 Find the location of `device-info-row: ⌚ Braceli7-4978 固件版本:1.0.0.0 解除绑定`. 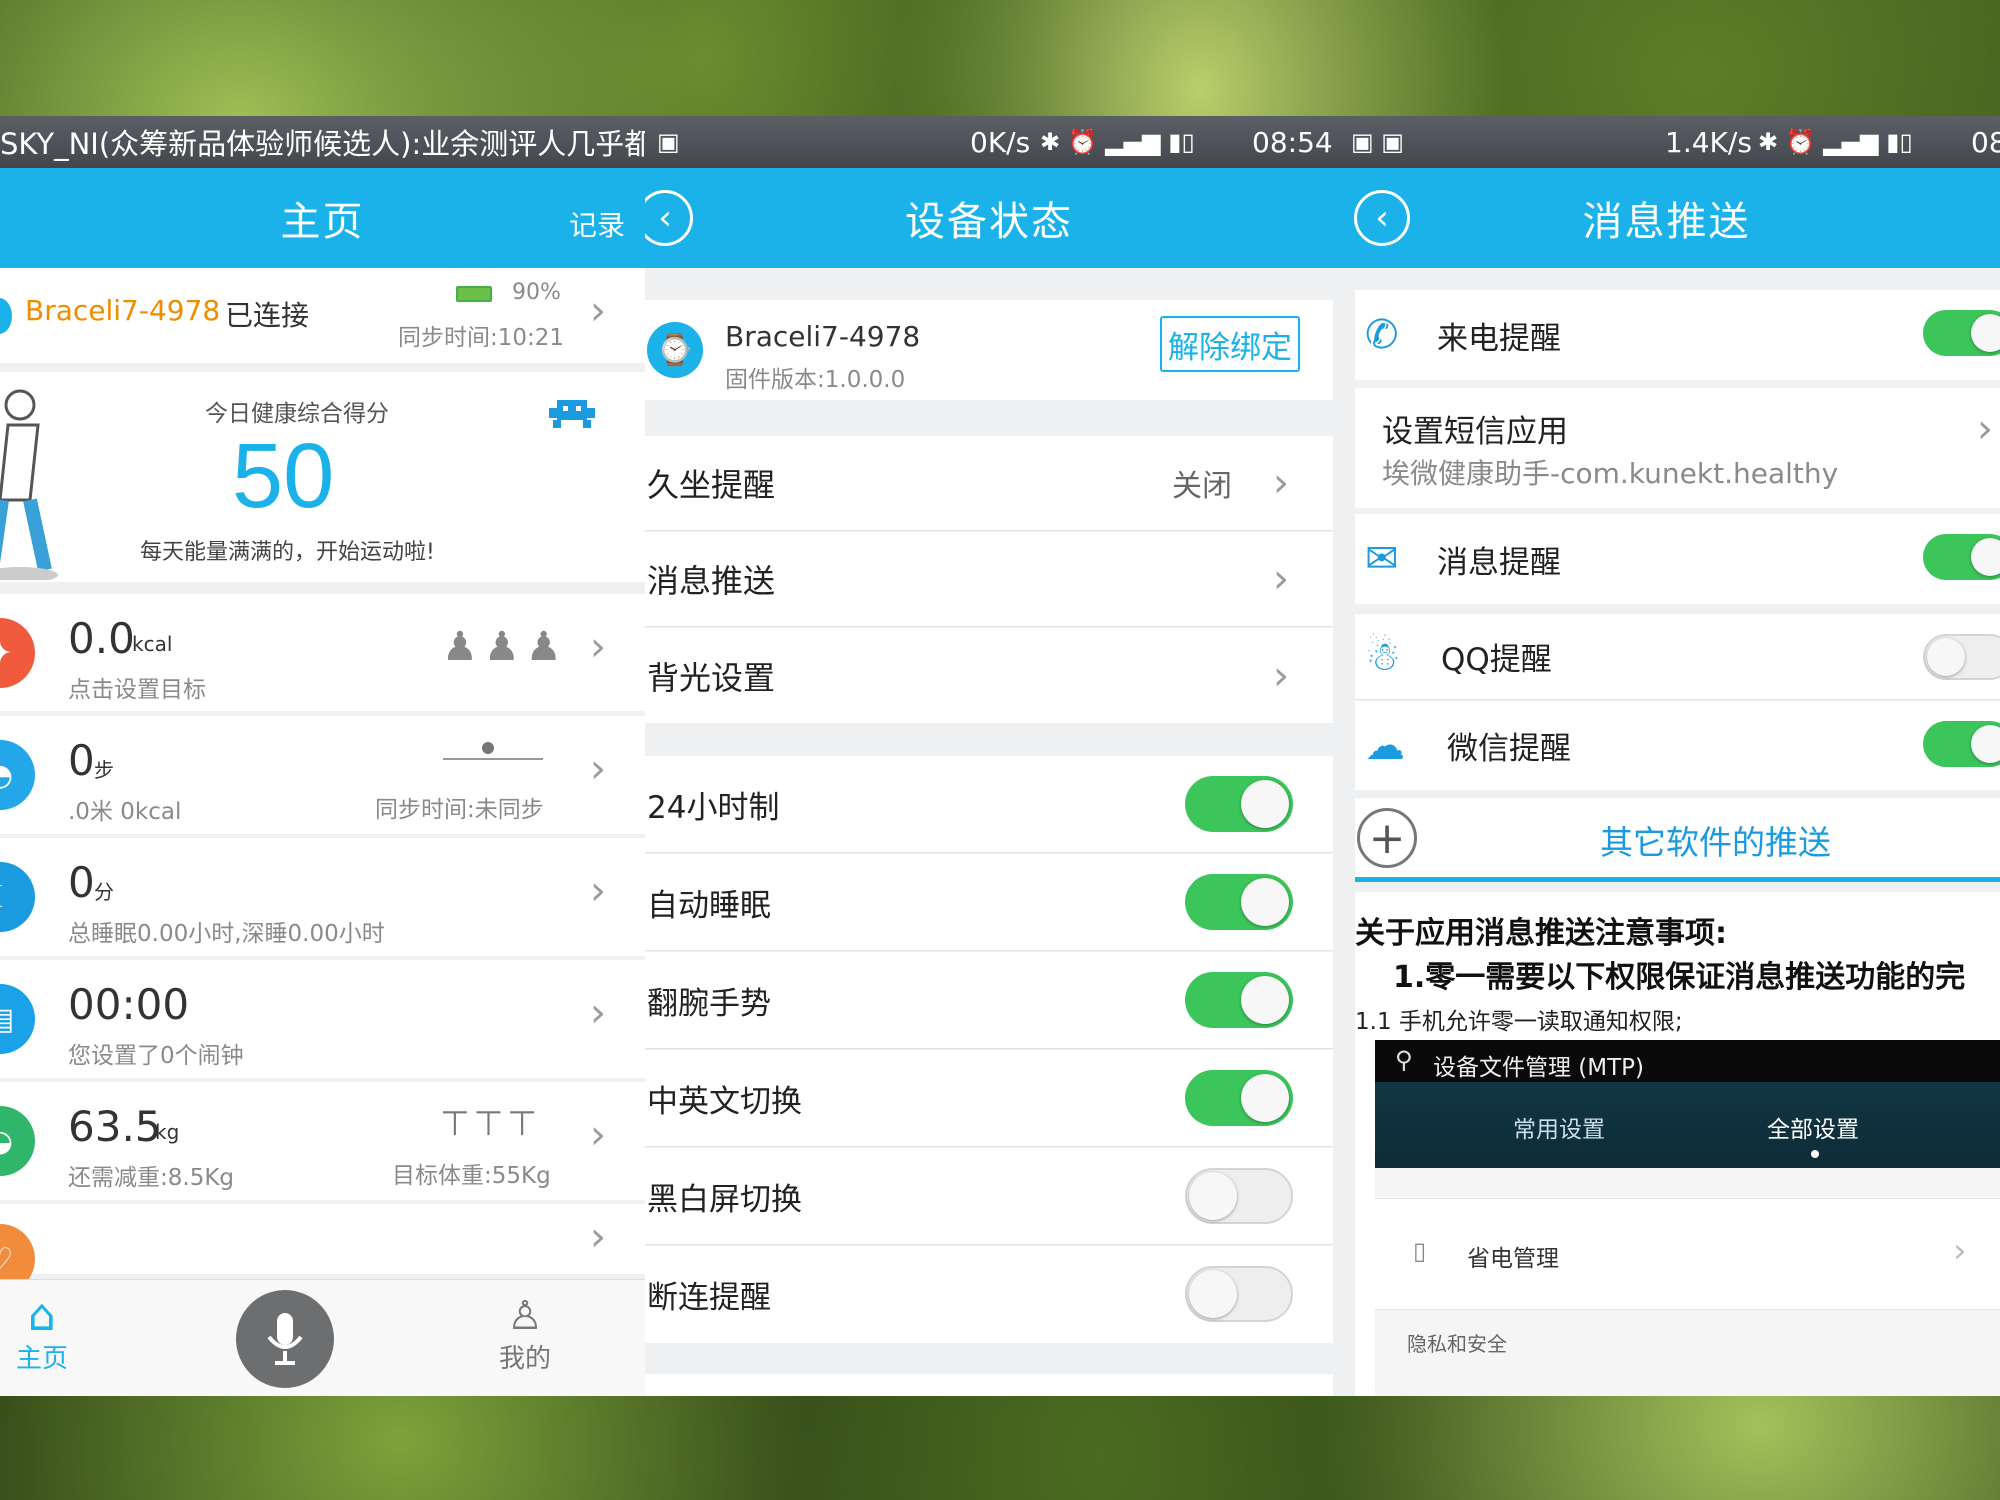

device-info-row: ⌚ Braceli7-4978 固件版本:1.0.0.0 解除绑定 is located at coordinates (989, 350).